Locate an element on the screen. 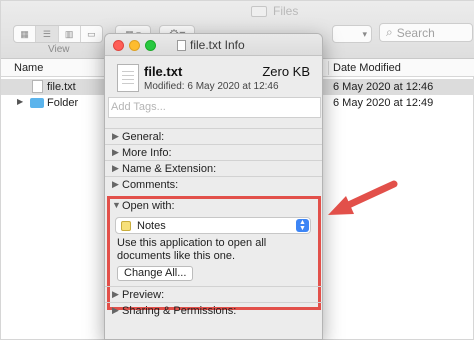 This screenshot has width=474, height=340. file-date: 6 May 2020 at 12:46 is located at coordinates (383, 87).